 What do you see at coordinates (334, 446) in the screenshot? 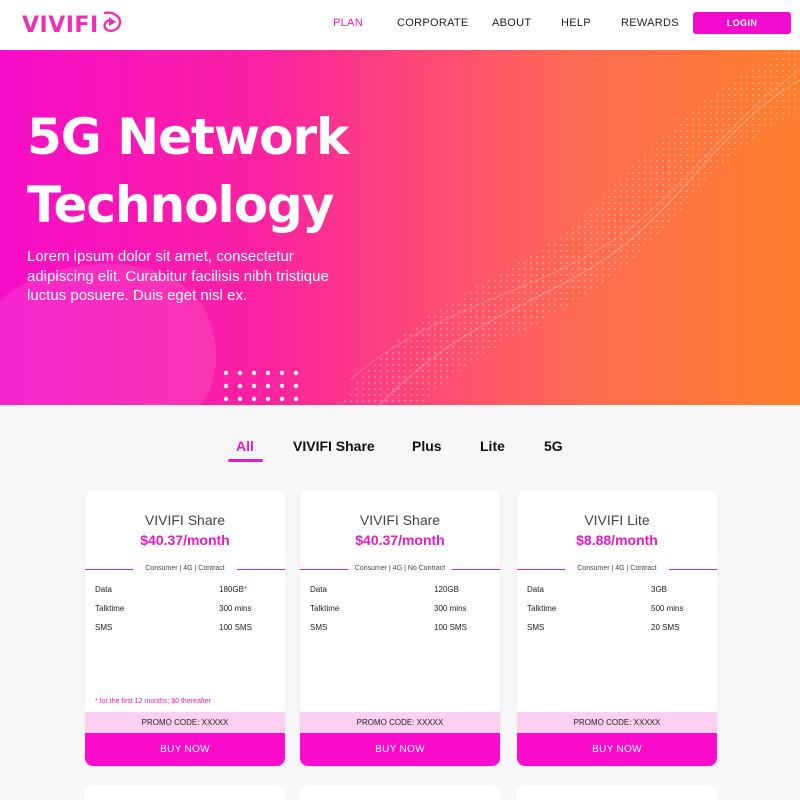
I see `tab-vivifi-share: VIVIFI Share` at bounding box center [334, 446].